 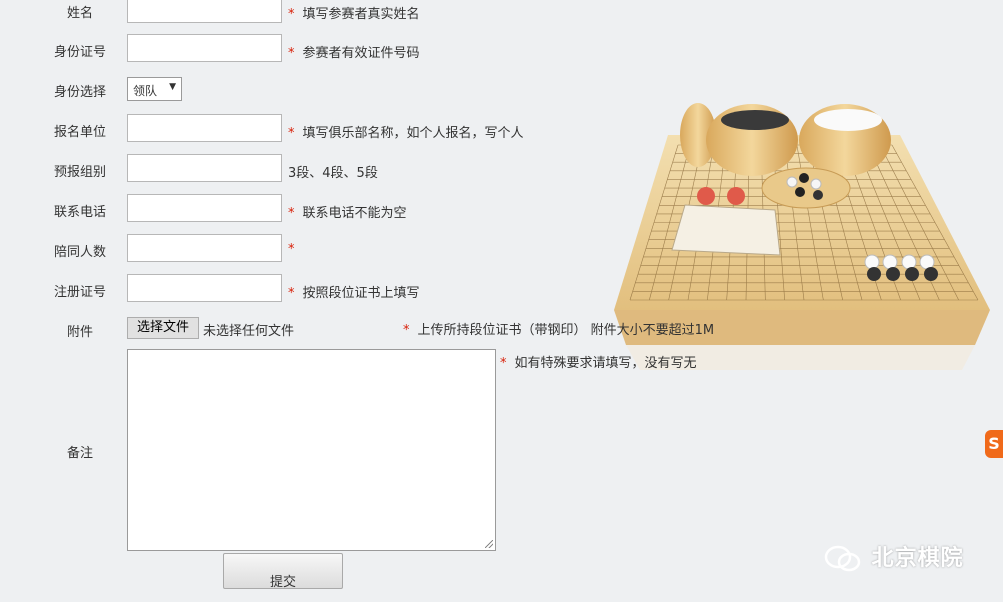 What do you see at coordinates (311, 450) in the screenshot?
I see `remarks-textarea` at bounding box center [311, 450].